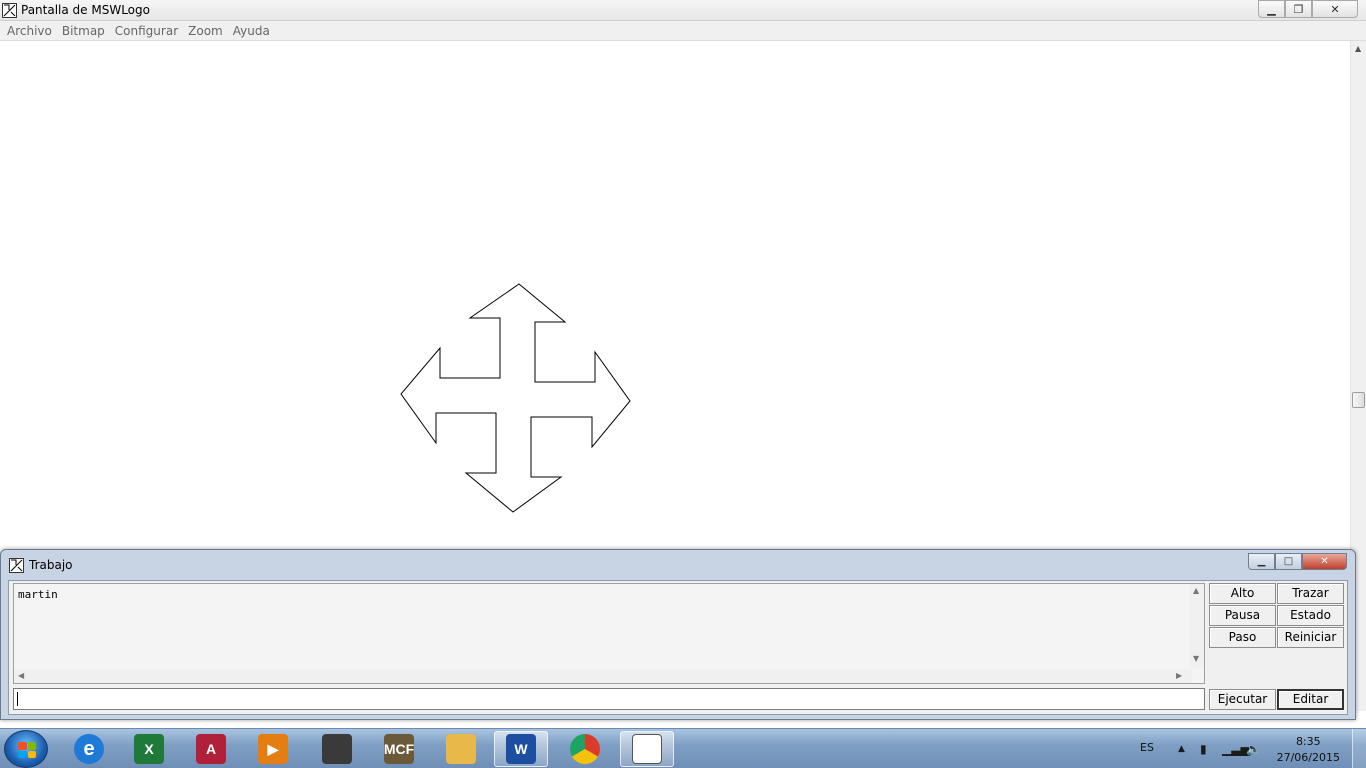 The height and width of the screenshot is (768, 1366). I want to click on taskbar-app-word: W, so click(521, 749).